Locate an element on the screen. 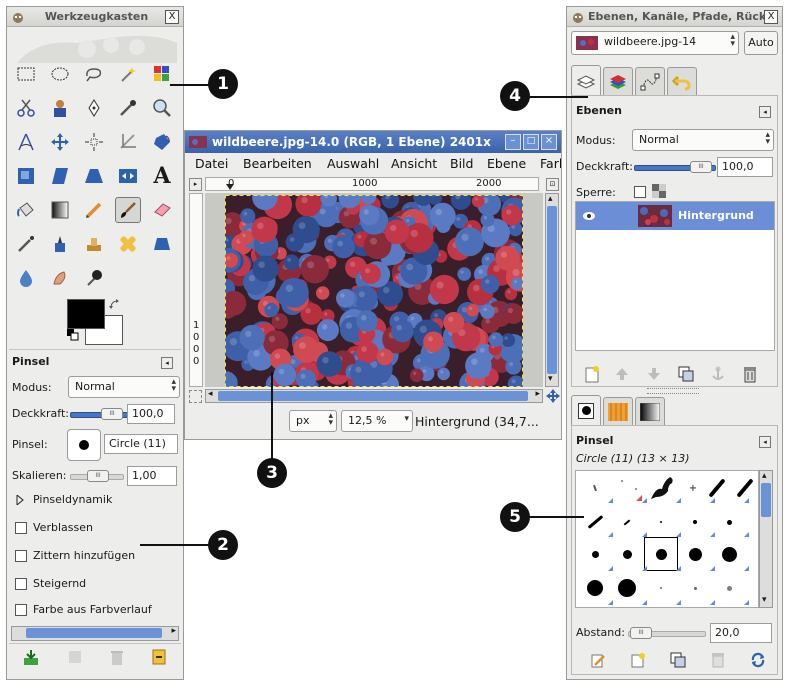 Image resolution: width=790 pixels, height=688 pixels. options-scrollbar: ▸ is located at coordinates (95, 633).